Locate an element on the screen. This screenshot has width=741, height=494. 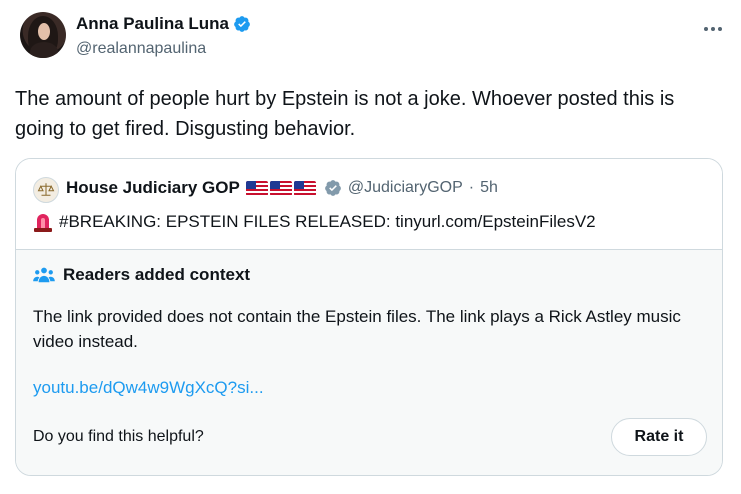
author-name: Anna Paulina Luna is located at coordinates (152, 24).